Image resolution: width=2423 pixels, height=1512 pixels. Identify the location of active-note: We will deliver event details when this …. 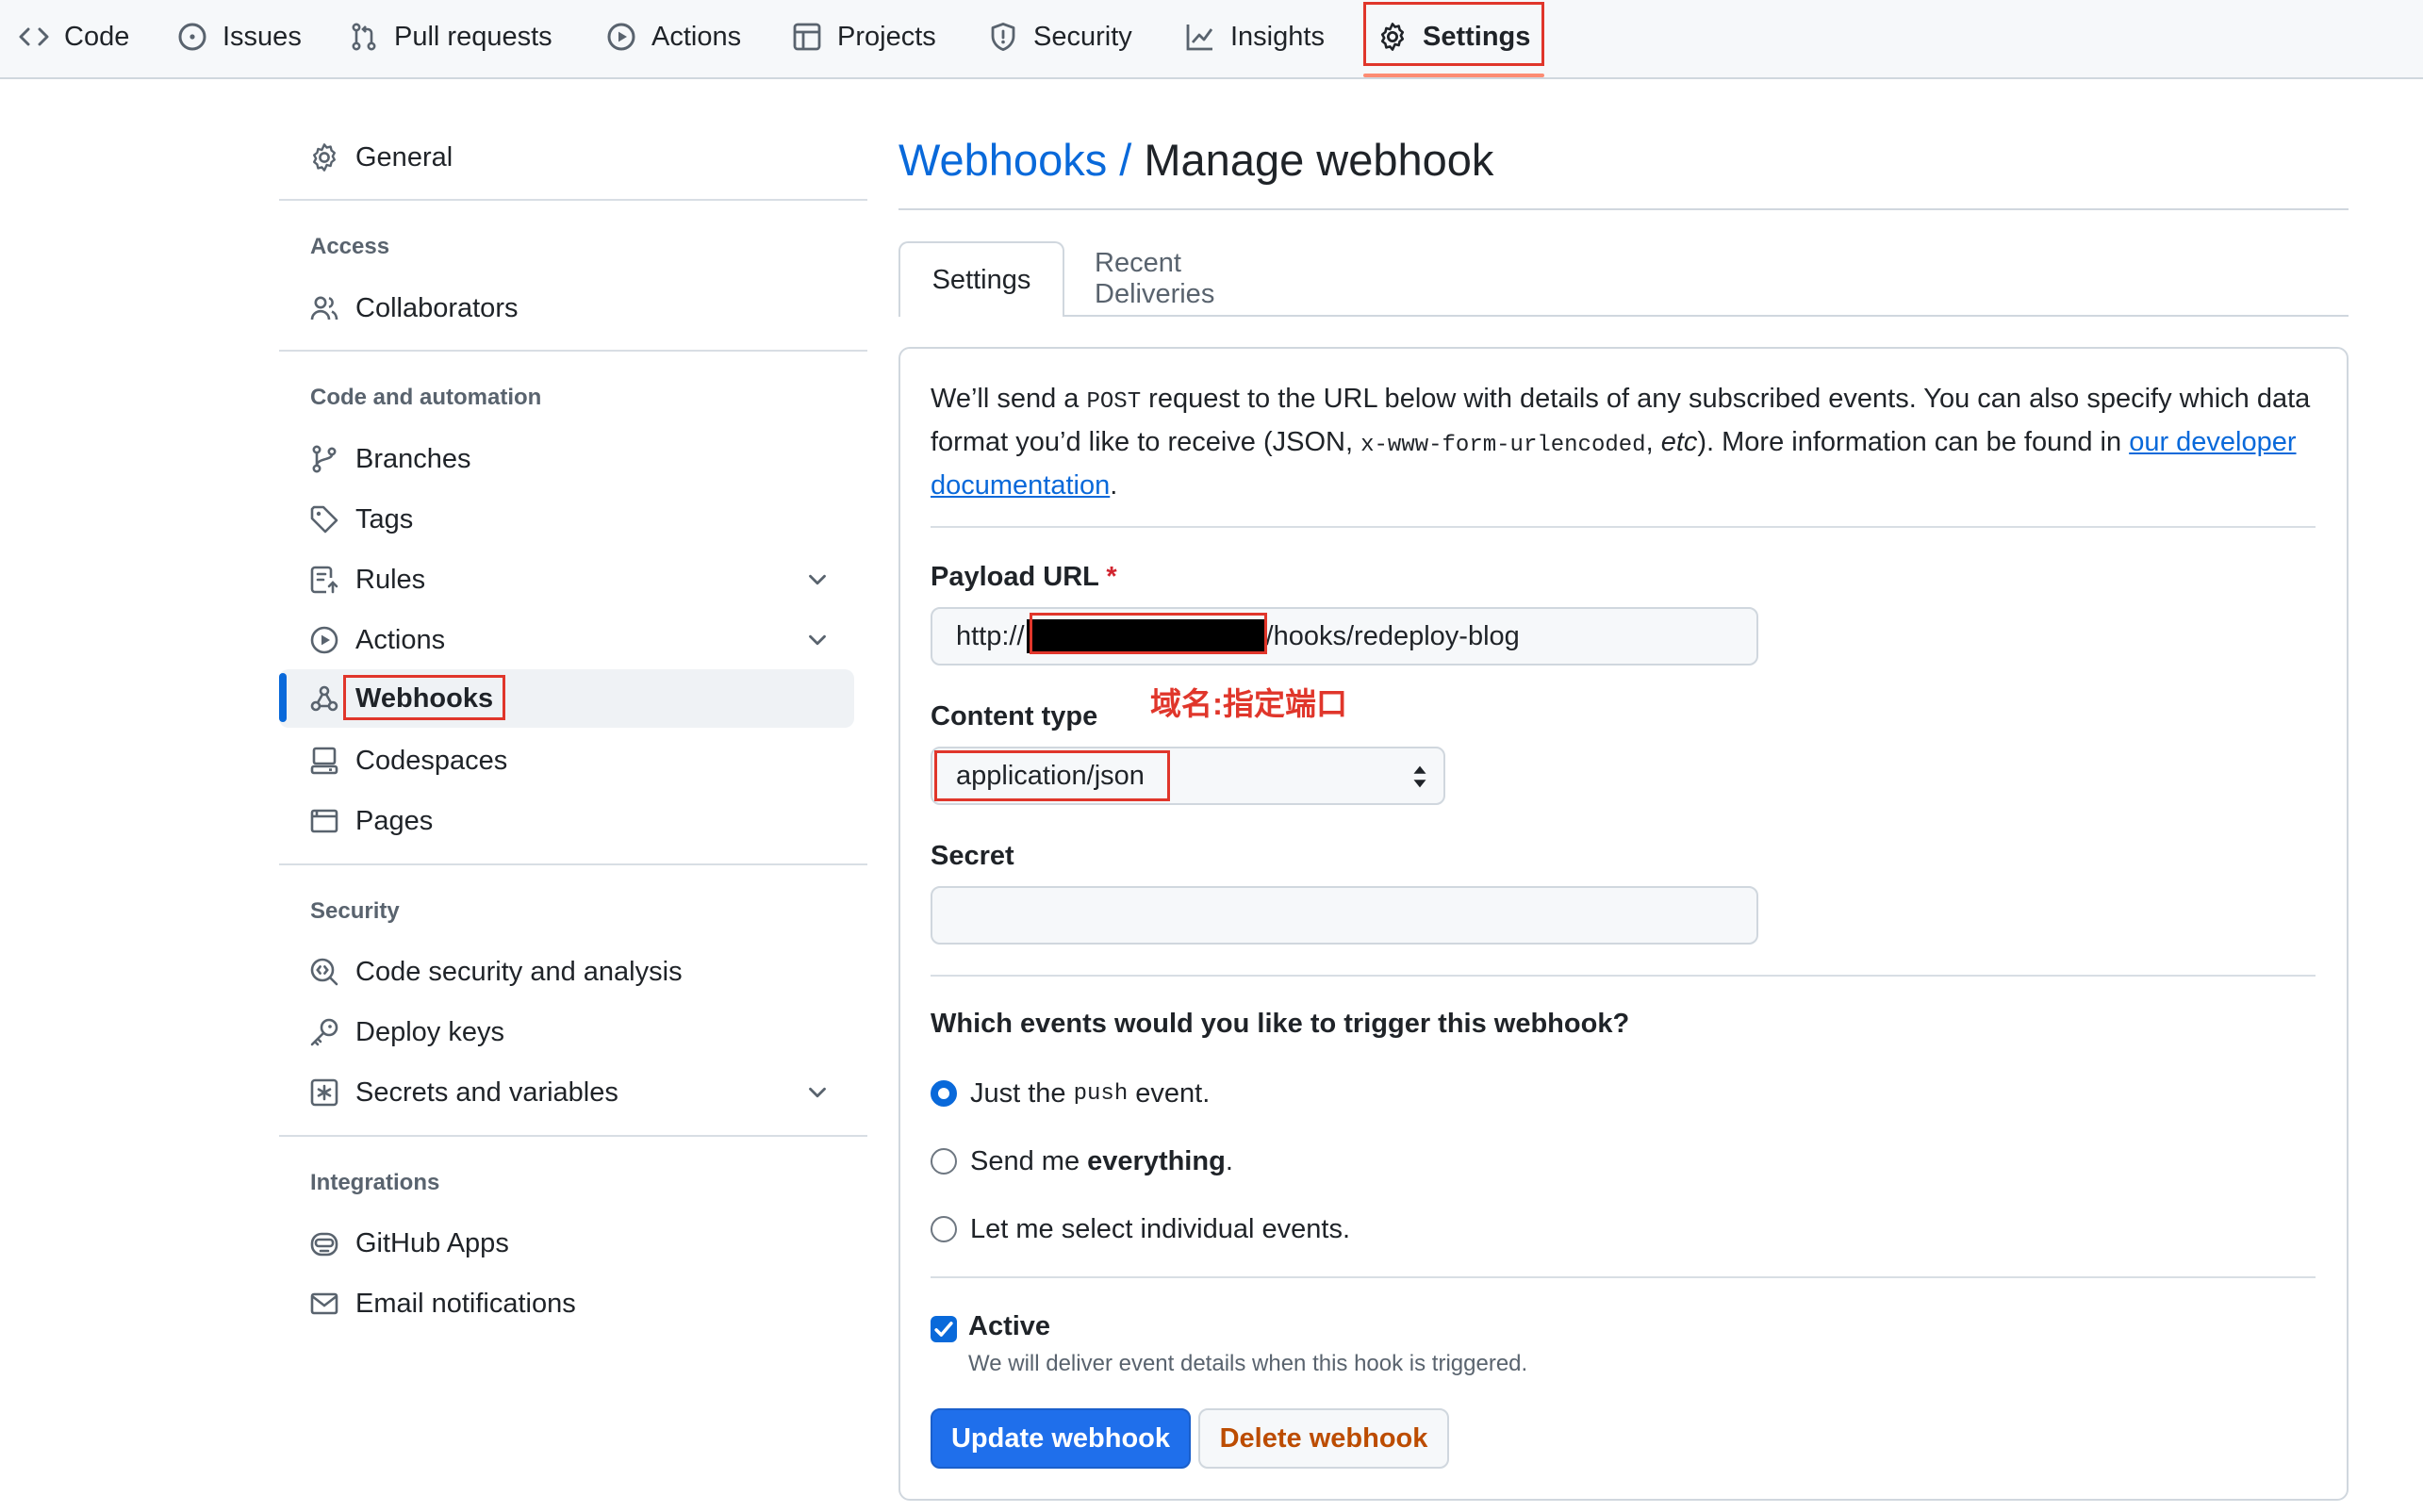
(1248, 1363).